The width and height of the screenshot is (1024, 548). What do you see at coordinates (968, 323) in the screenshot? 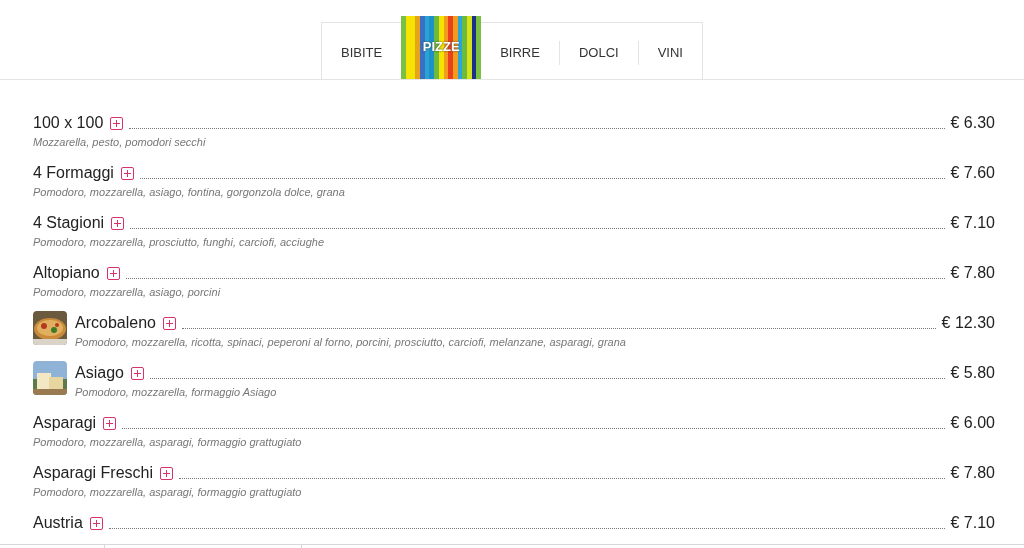
I see `item-price: € 12.30` at bounding box center [968, 323].